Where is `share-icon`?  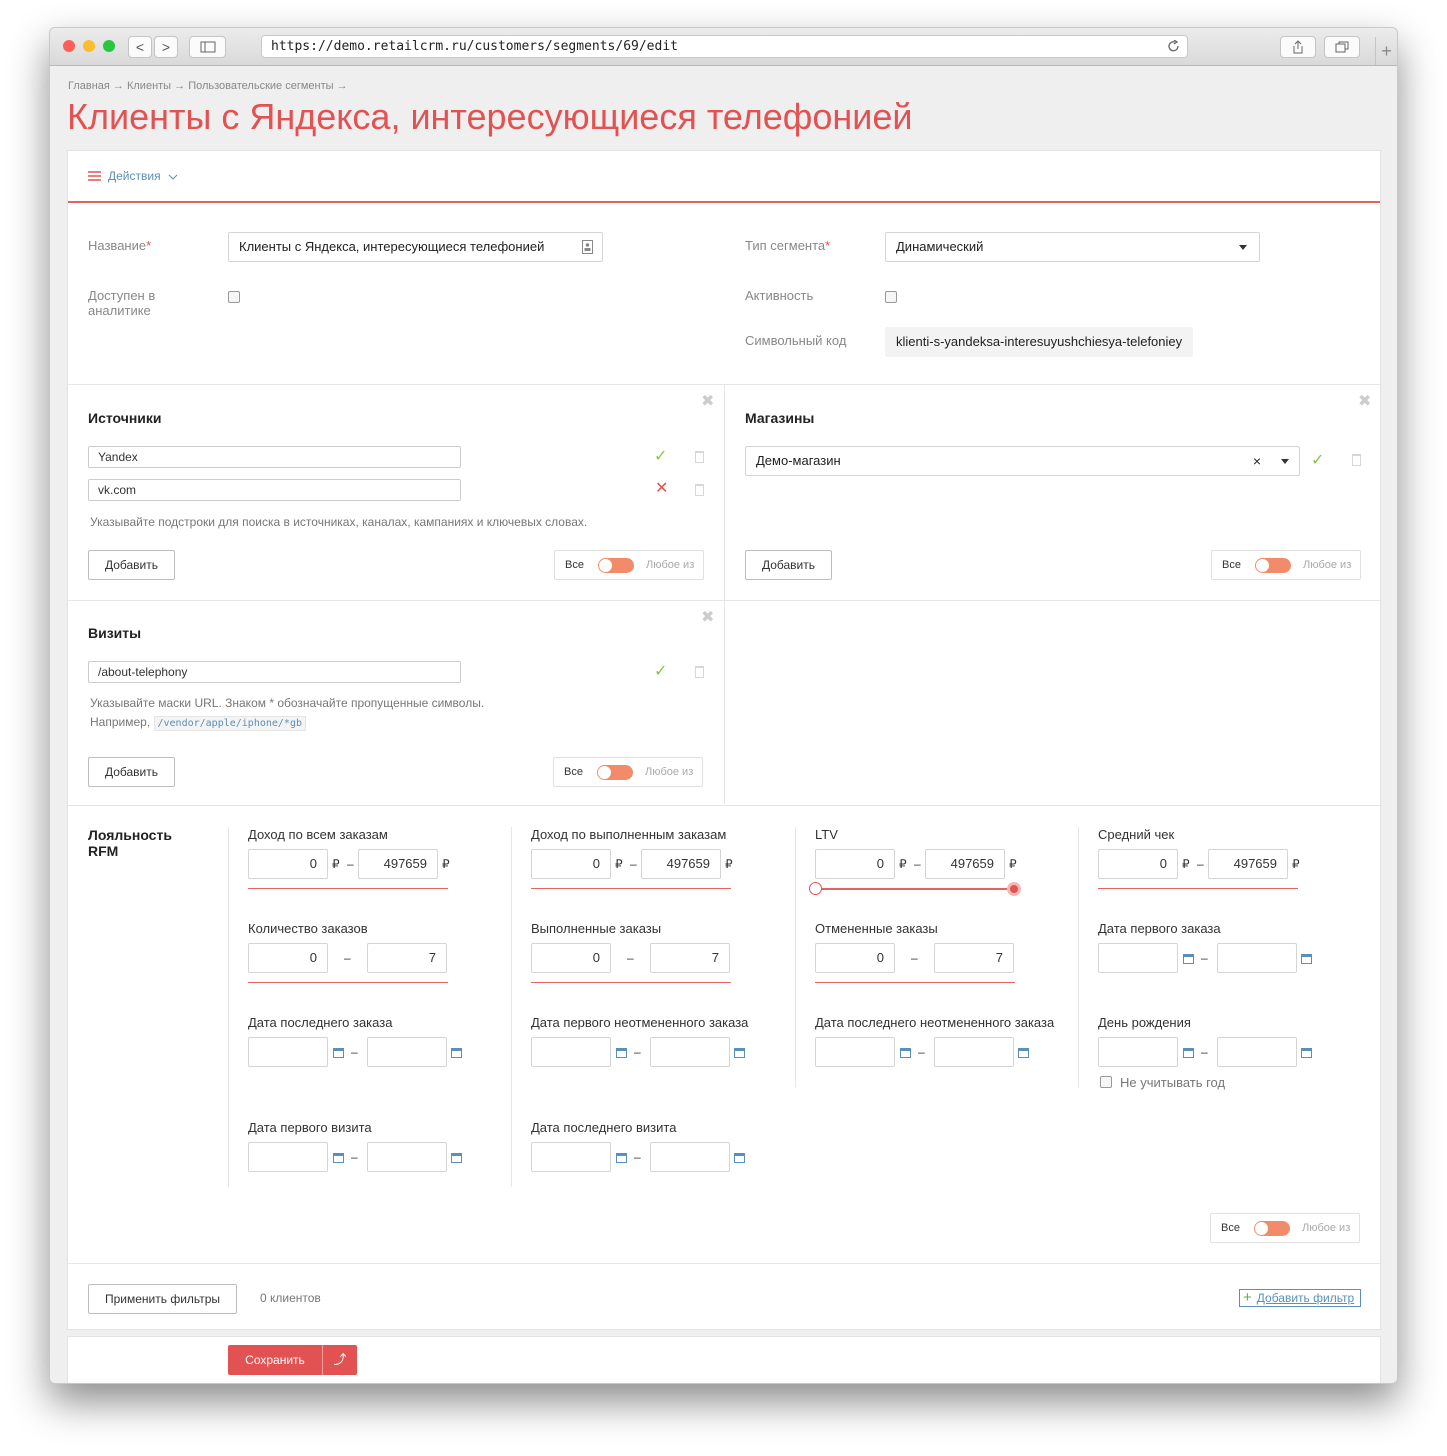
share-icon is located at coordinates (1298, 47).